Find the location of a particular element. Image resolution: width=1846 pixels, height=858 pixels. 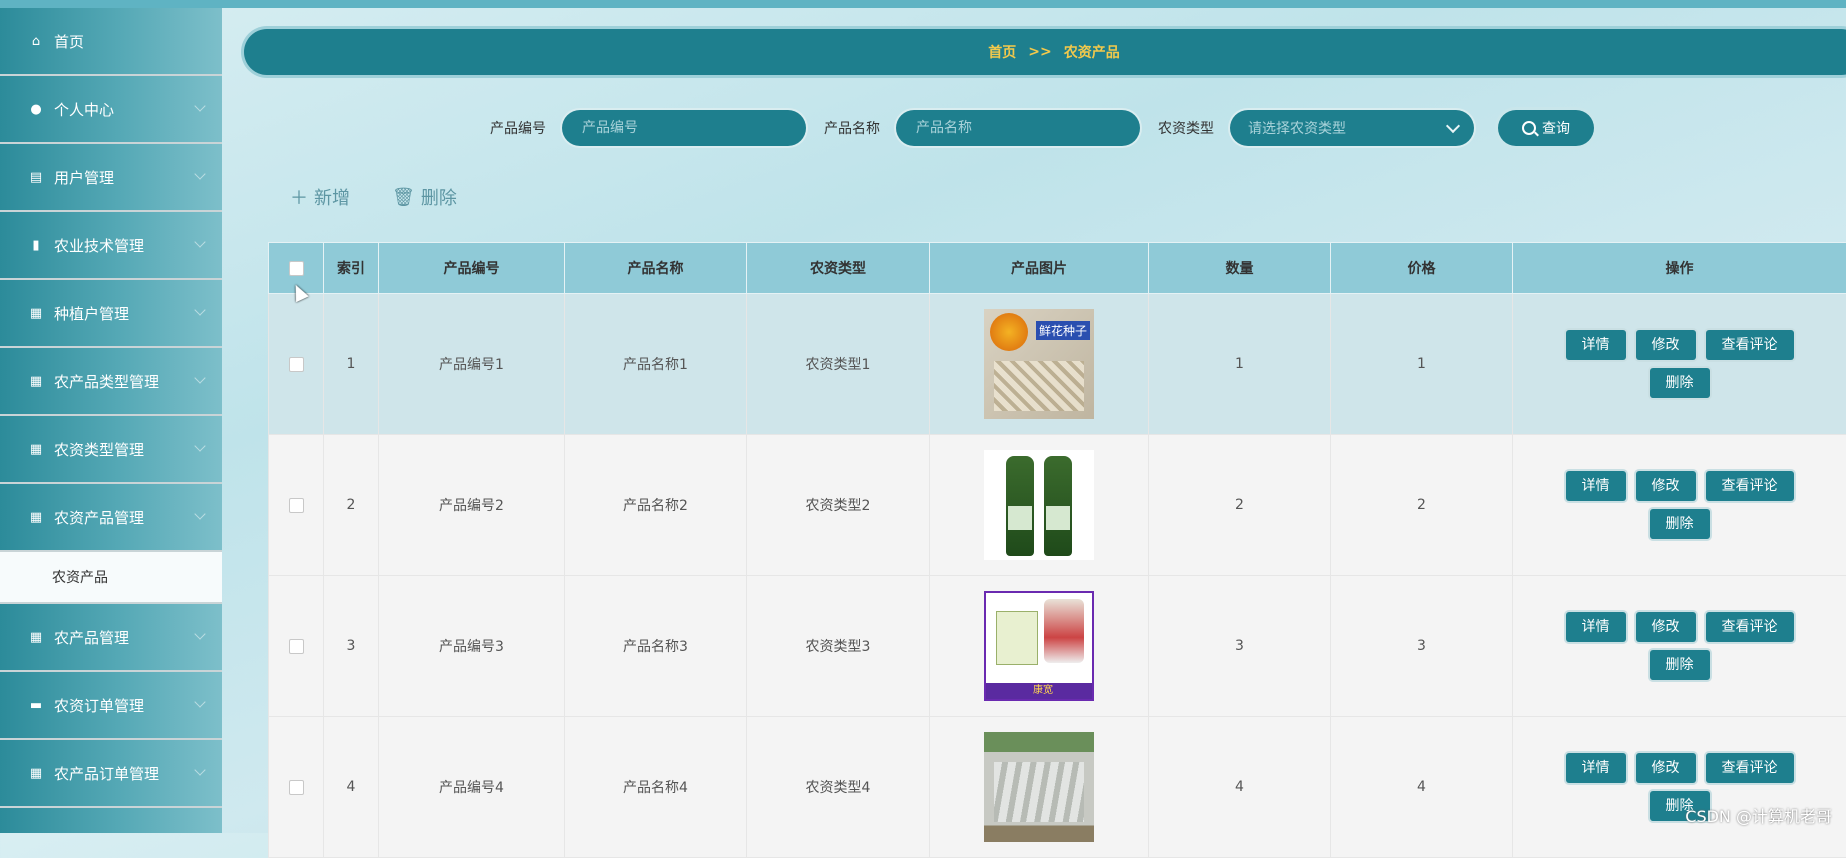

sidebar-item: ⌂ 首页 is located at coordinates (111, 42).